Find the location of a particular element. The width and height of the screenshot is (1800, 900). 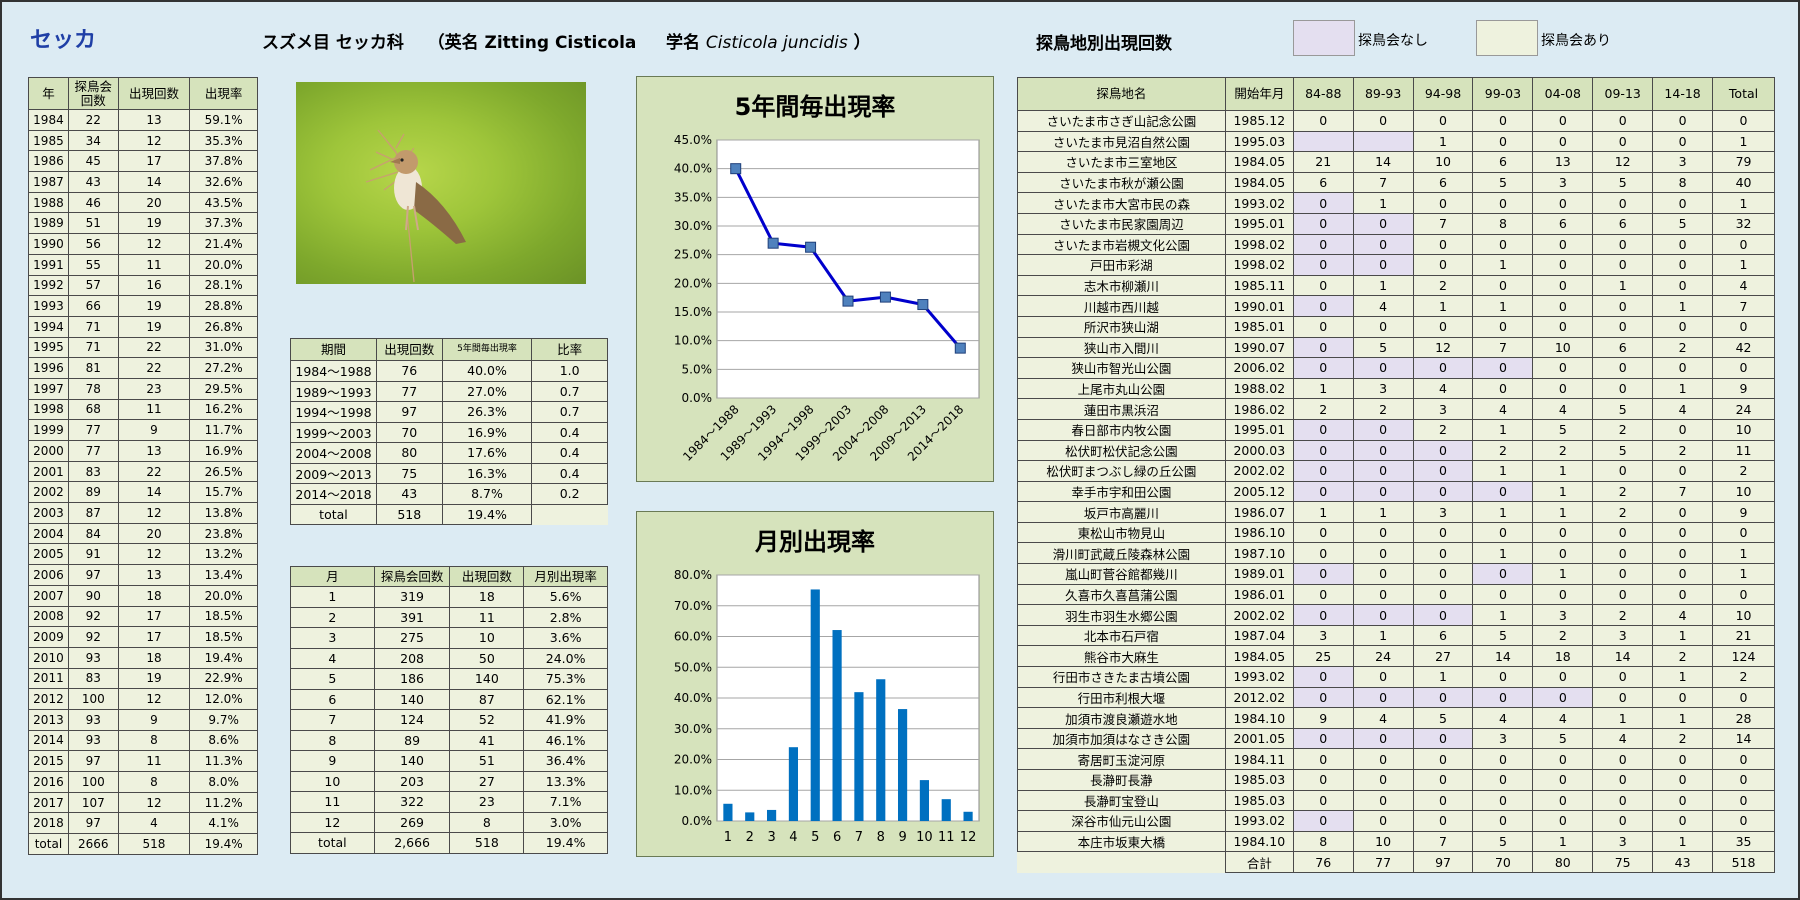

yearly-cell: 4.1% is located at coordinates (223, 823).